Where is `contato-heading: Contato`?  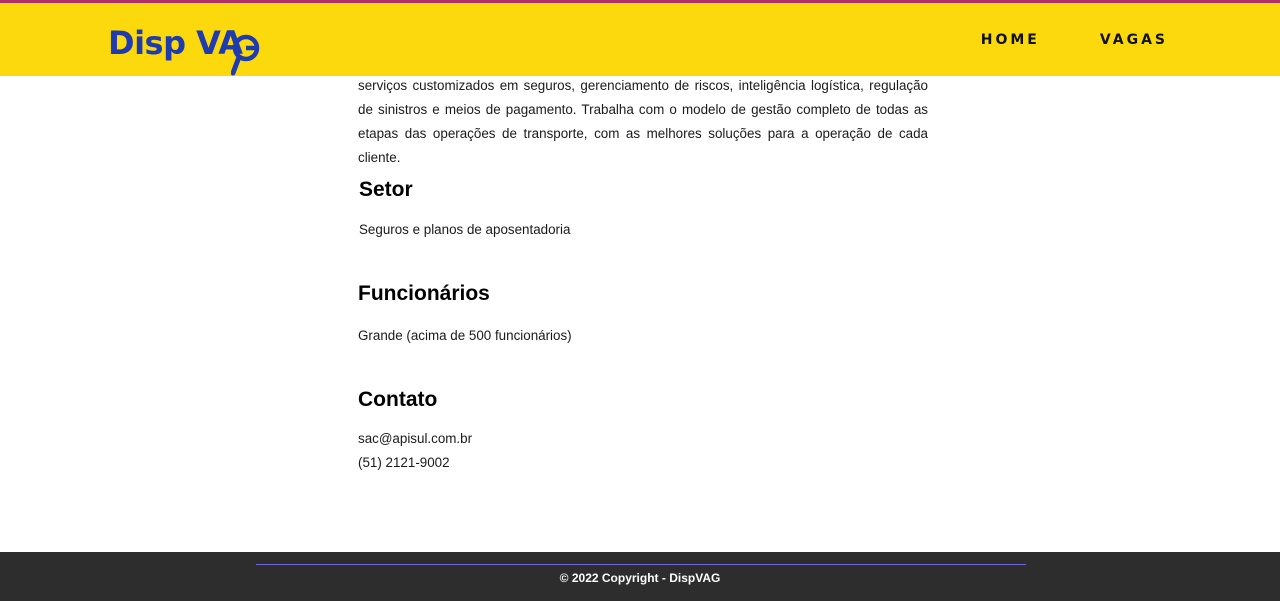
contato-heading: Contato is located at coordinates (398, 399).